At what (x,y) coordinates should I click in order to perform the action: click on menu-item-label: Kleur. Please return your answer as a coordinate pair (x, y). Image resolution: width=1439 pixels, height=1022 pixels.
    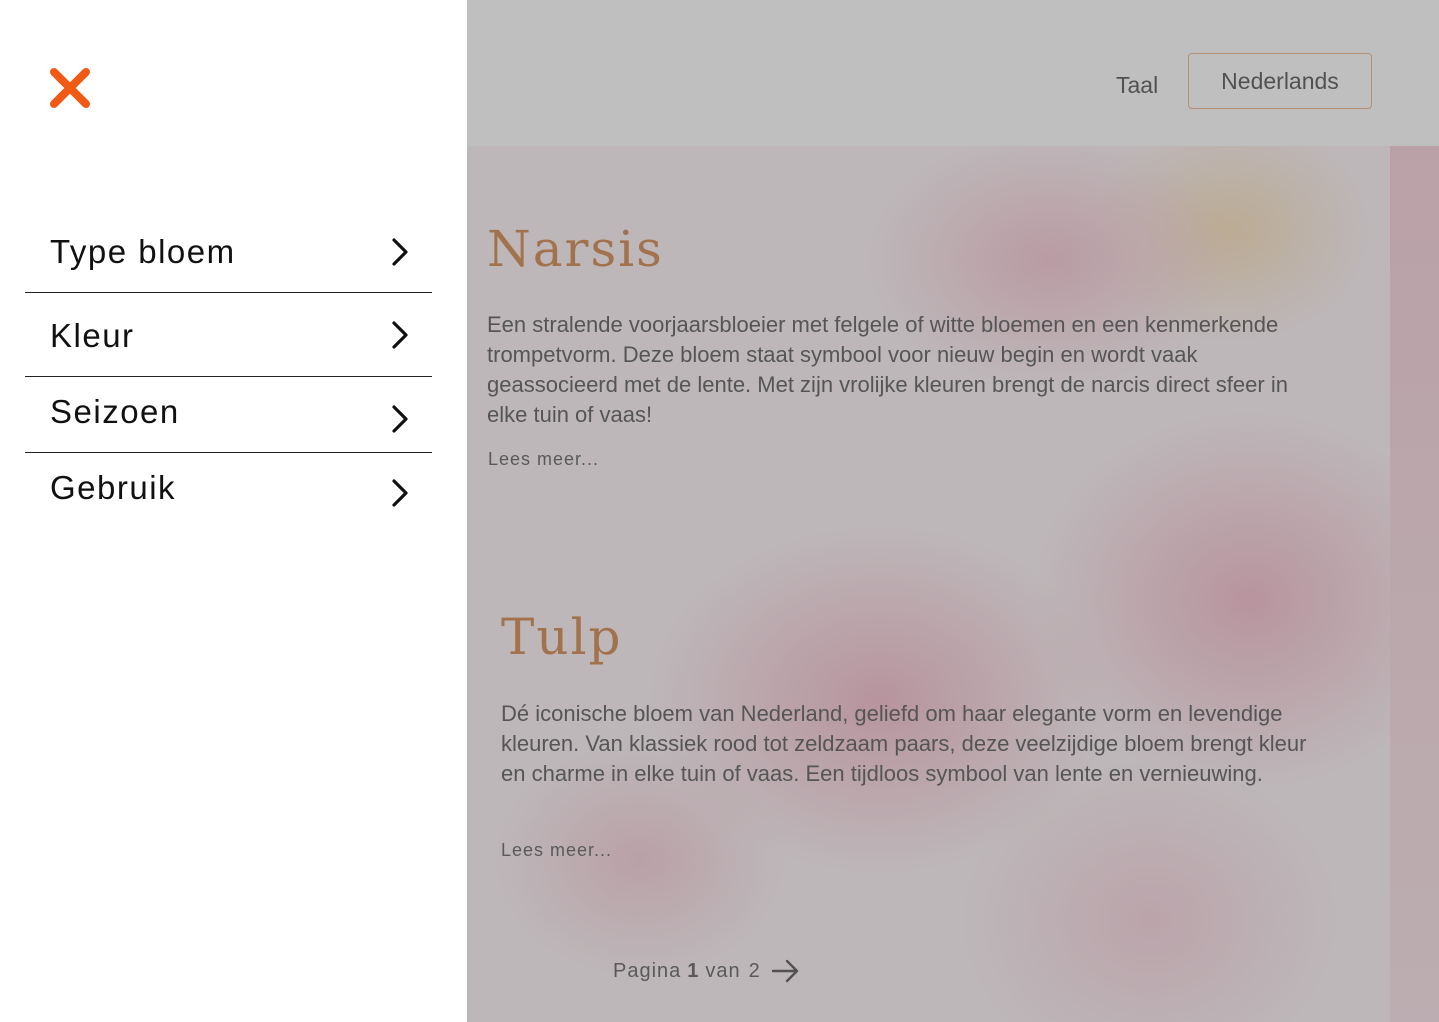
    Looking at the image, I should click on (92, 335).